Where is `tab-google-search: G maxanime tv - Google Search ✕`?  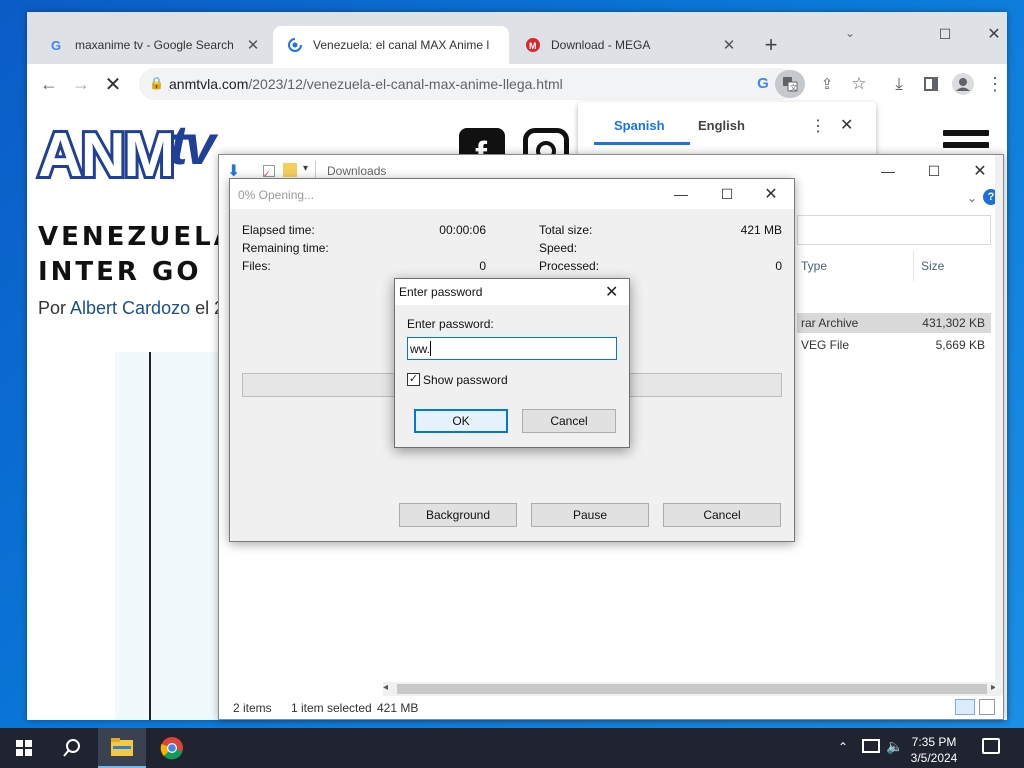 tab-google-search: G maxanime tv - Google Search ✕ is located at coordinates (153, 45).